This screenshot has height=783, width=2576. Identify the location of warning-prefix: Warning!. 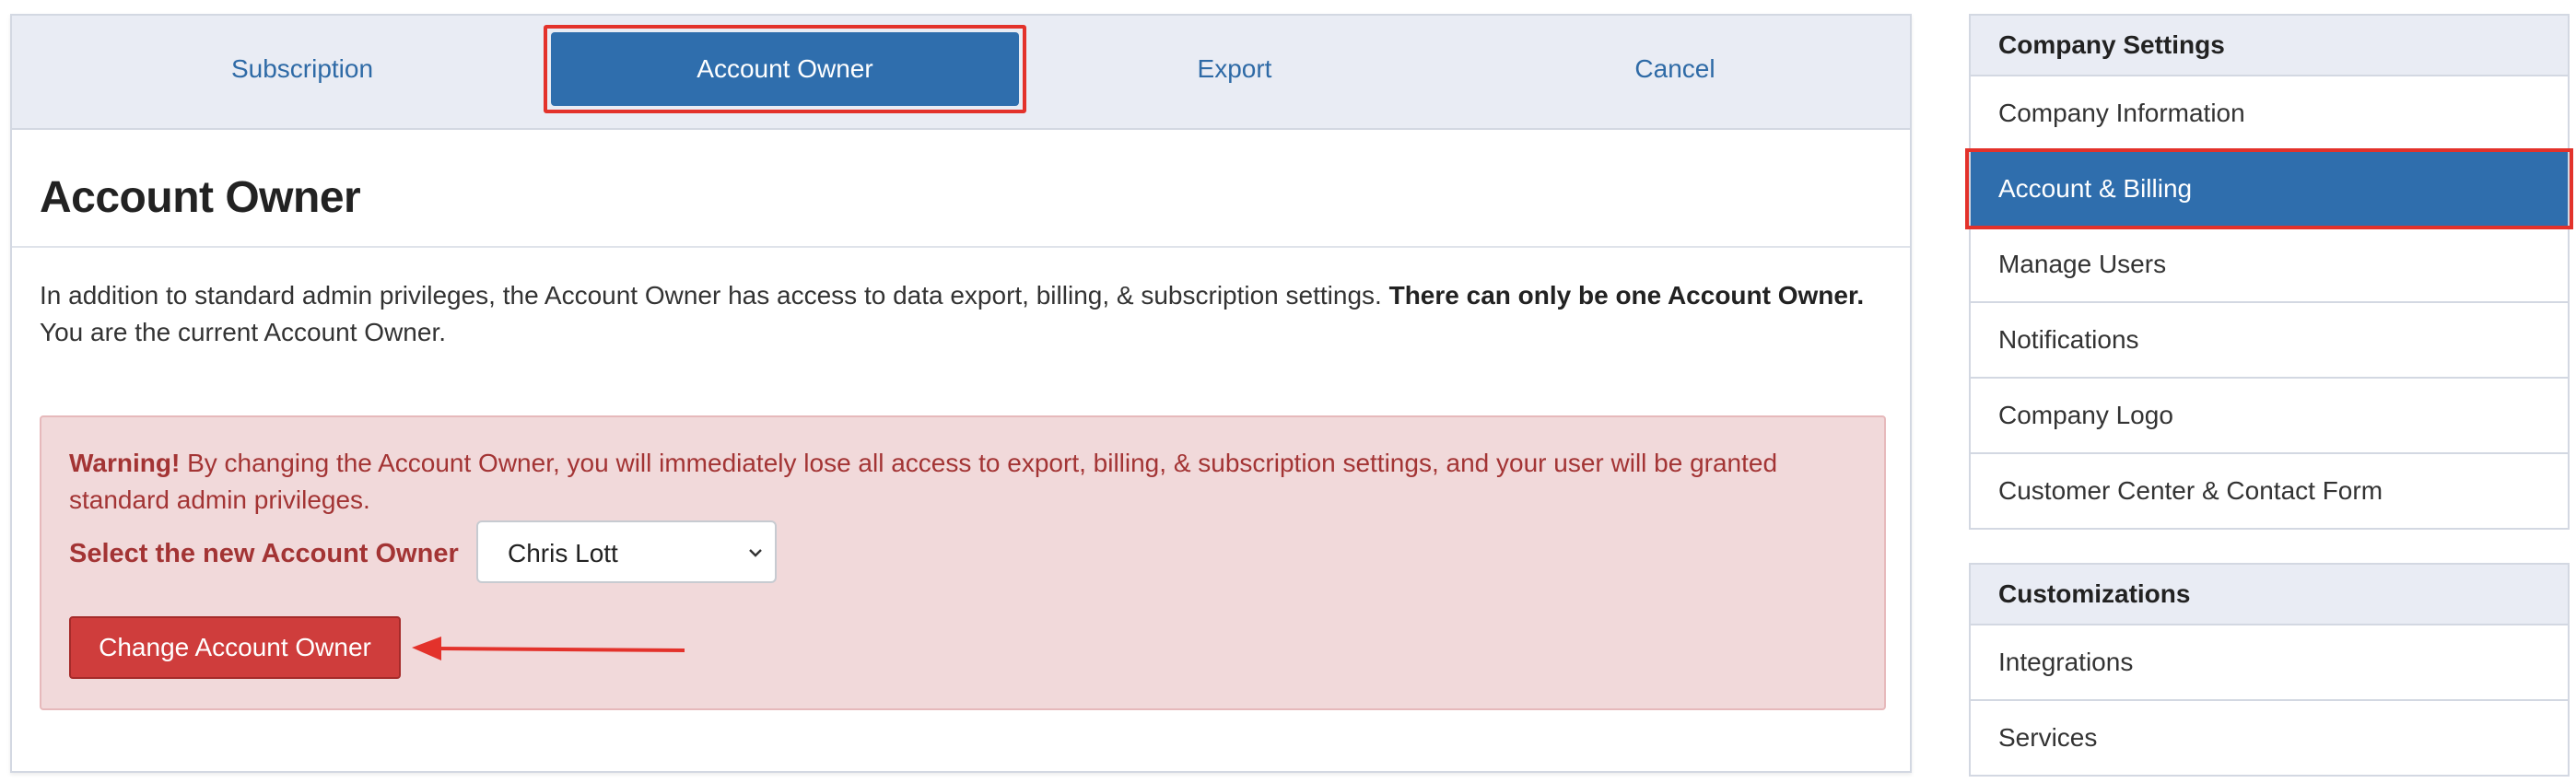
(125, 463).